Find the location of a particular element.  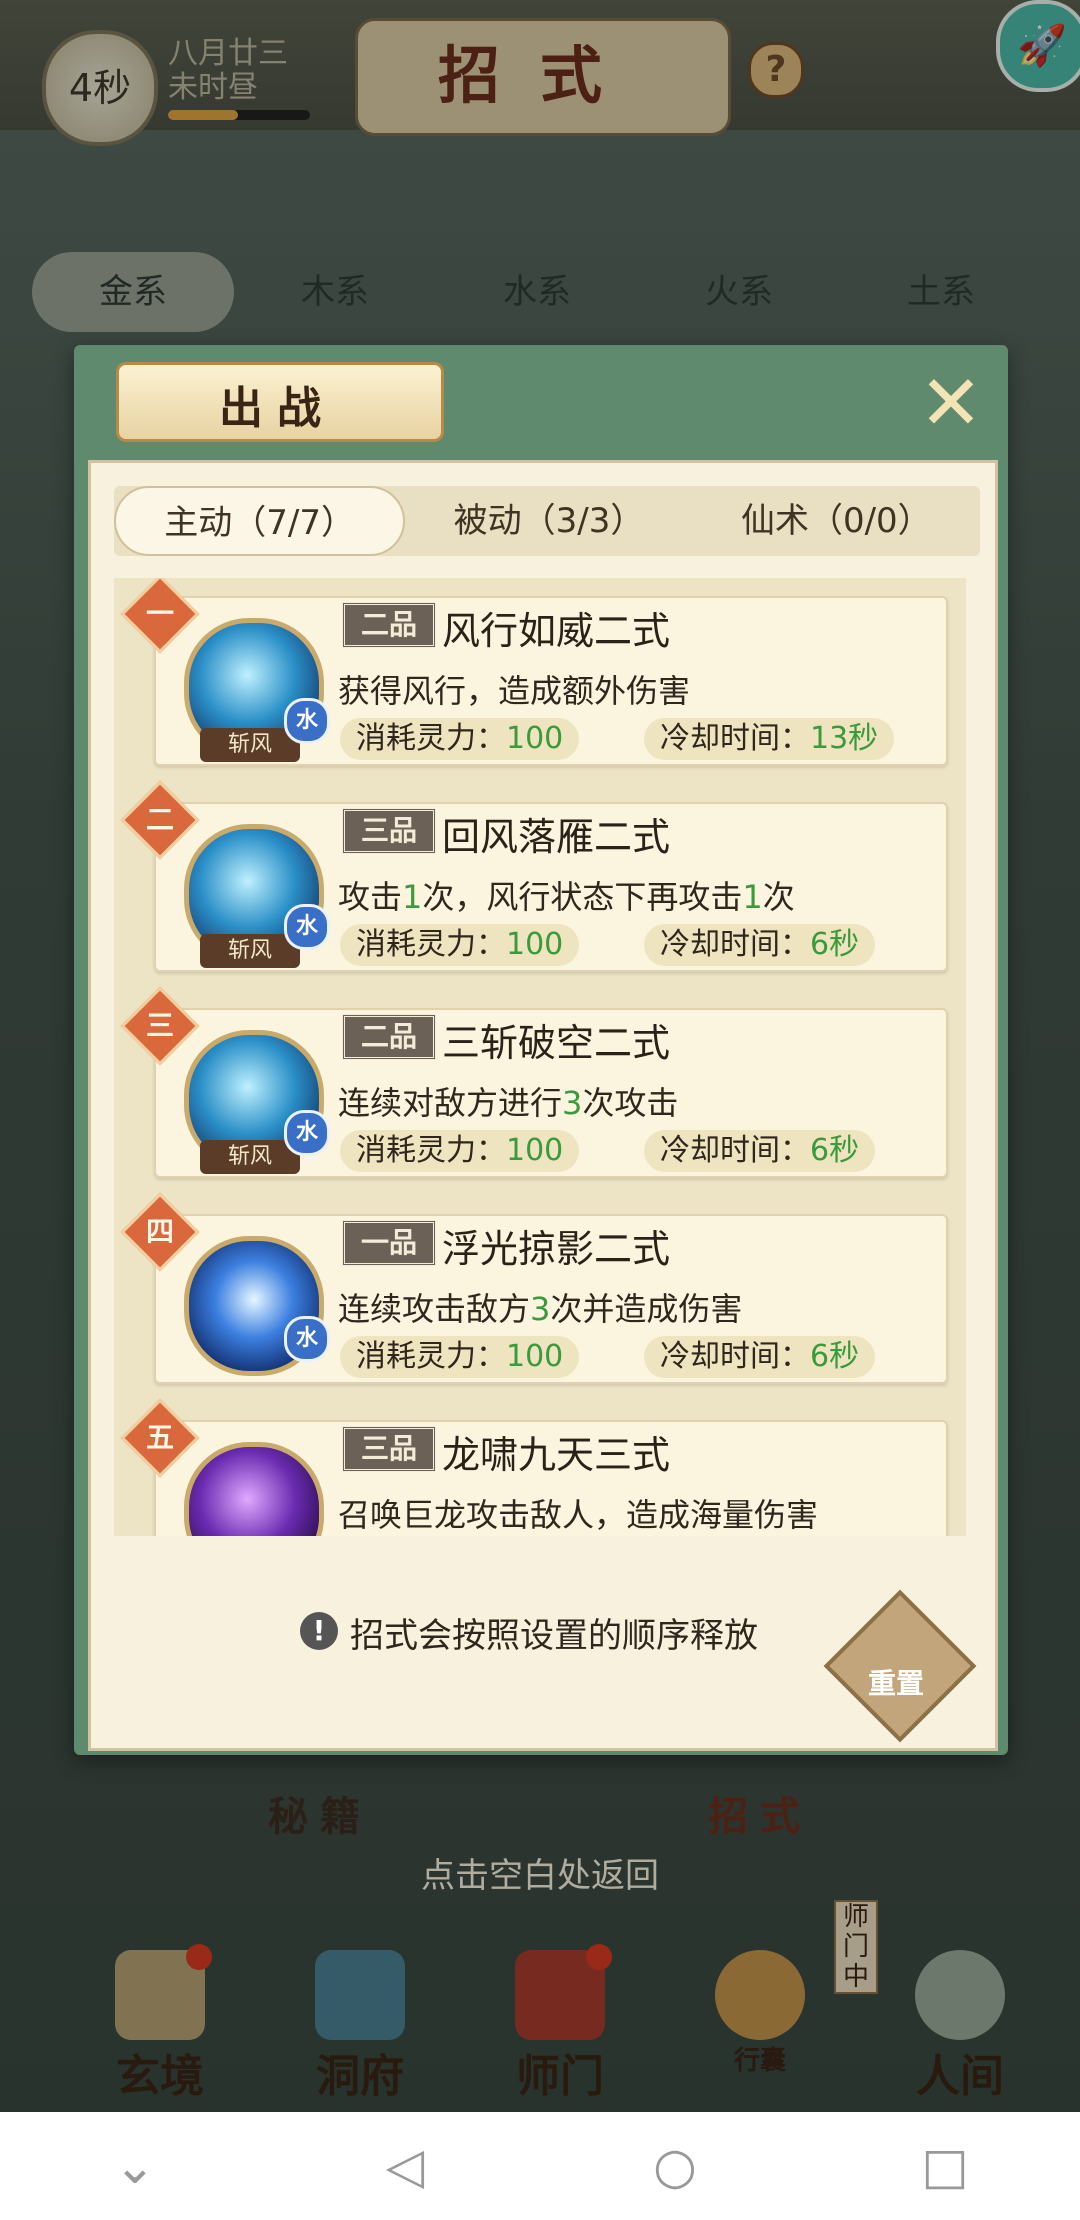

desc-text: 次，风行状态下再攻击 is located at coordinates (582, 897).